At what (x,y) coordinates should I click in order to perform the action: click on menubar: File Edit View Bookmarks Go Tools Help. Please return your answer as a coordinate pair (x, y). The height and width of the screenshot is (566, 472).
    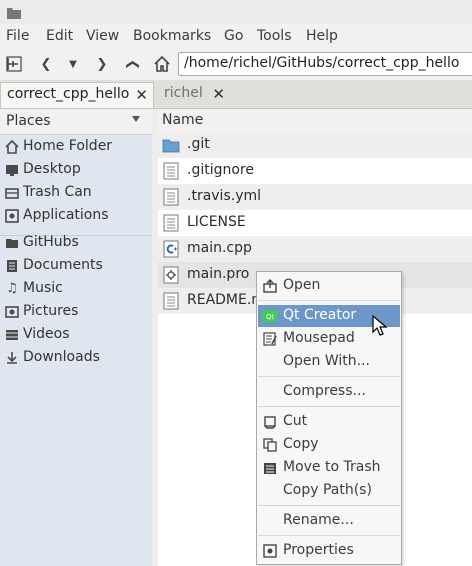
    Looking at the image, I should click on (236, 36).